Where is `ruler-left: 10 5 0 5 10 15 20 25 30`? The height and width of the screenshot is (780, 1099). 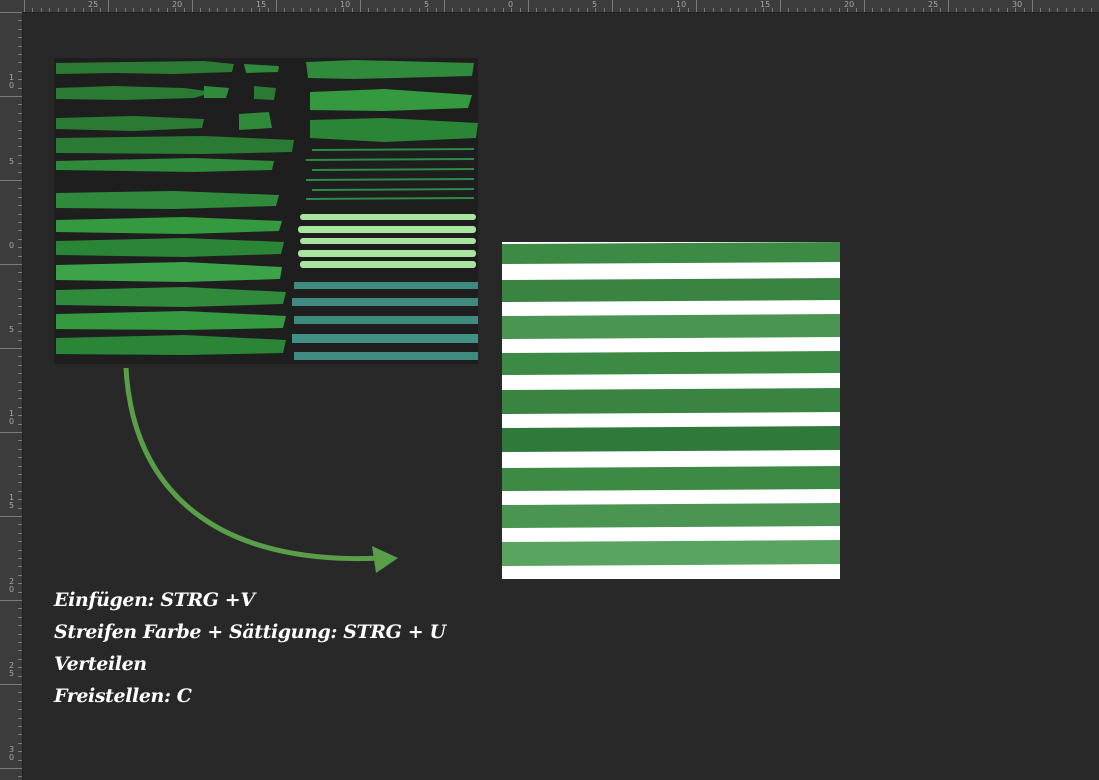 ruler-left: 10 5 0 5 10 15 20 25 30 is located at coordinates (11, 396).